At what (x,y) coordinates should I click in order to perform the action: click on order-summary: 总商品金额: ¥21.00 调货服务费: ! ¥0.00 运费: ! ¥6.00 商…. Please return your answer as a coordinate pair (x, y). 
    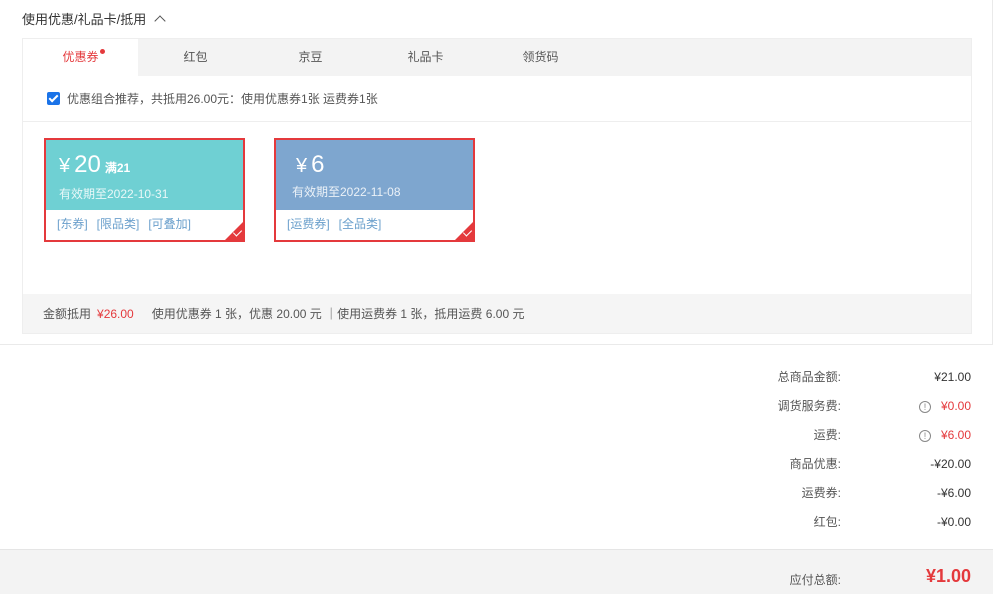
    Looking at the image, I should click on (821, 449).